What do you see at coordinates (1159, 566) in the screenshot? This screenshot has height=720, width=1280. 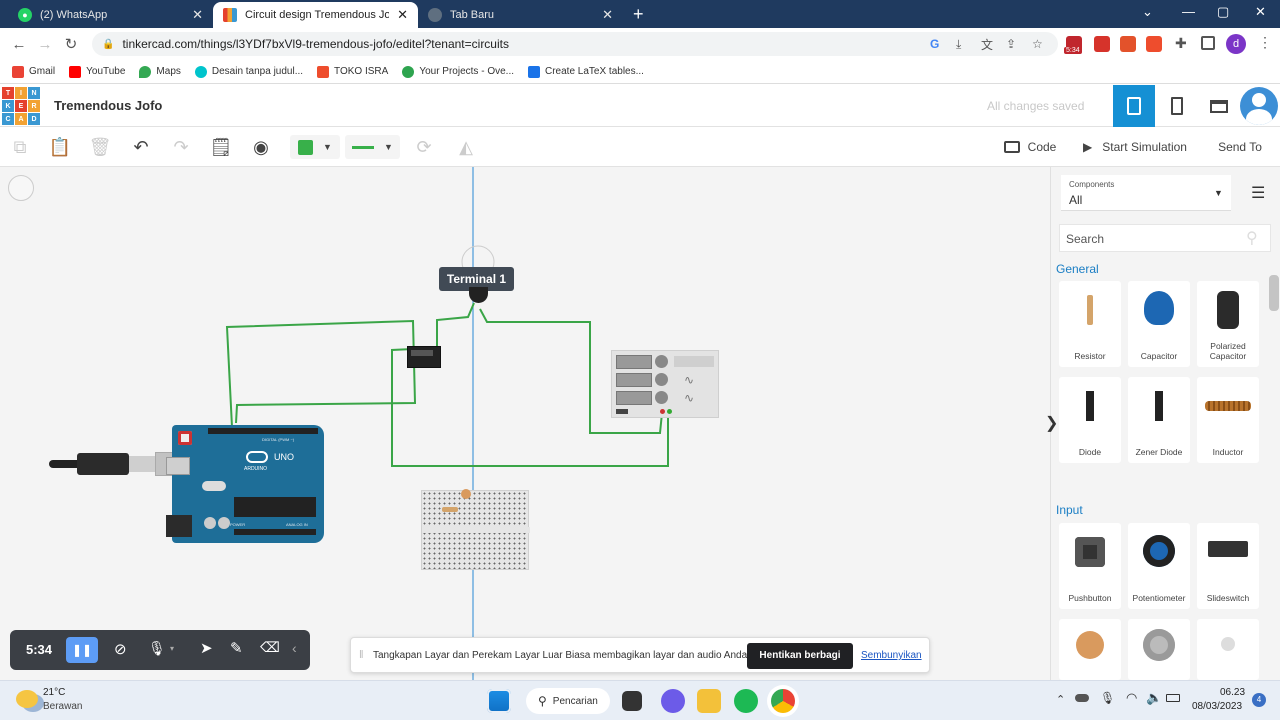 I see `component-potentiometer: Potentiometer` at bounding box center [1159, 566].